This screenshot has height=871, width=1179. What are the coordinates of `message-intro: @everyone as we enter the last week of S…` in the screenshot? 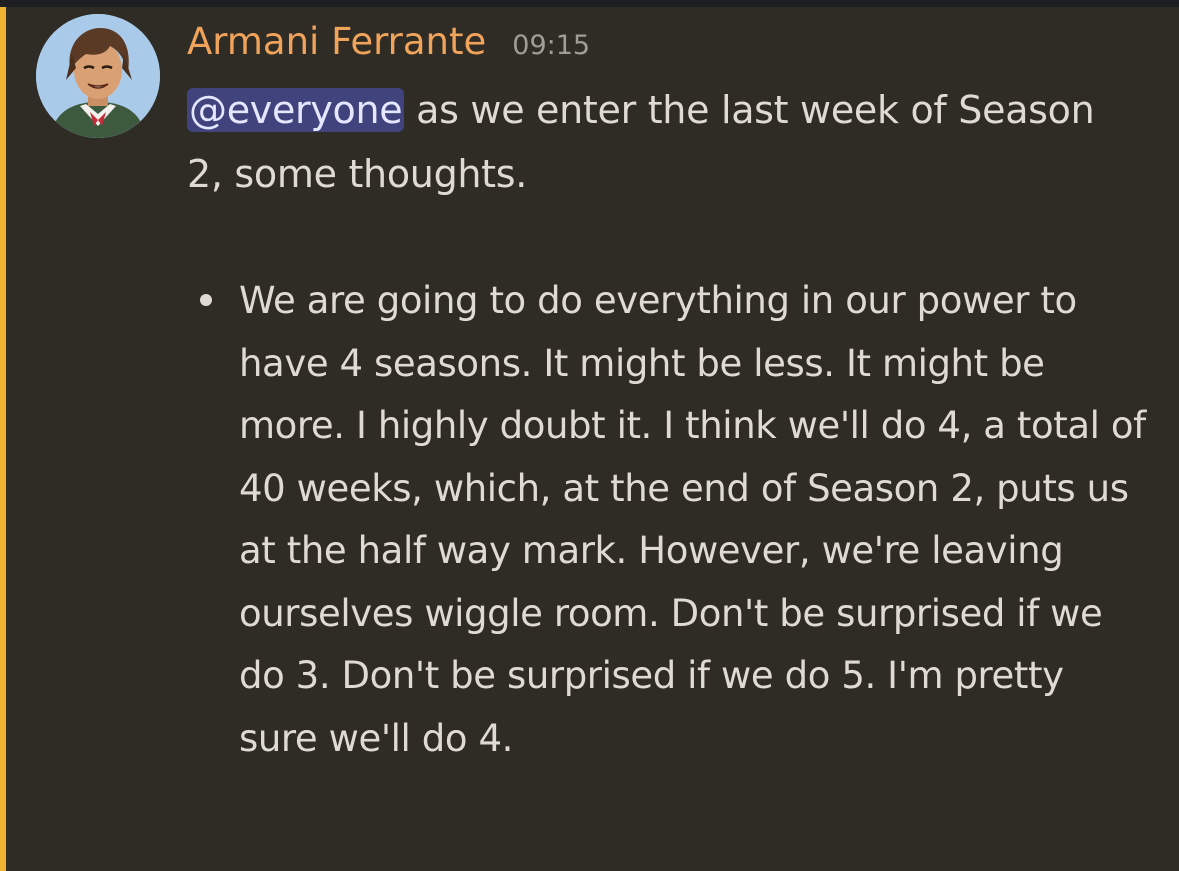 It's located at (657, 142).